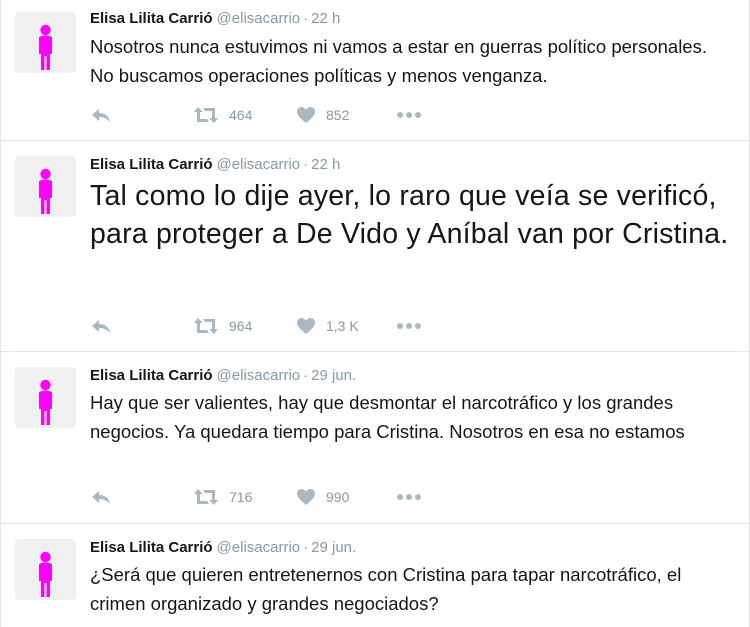 The image size is (750, 627). I want to click on like-count: 990, so click(338, 497).